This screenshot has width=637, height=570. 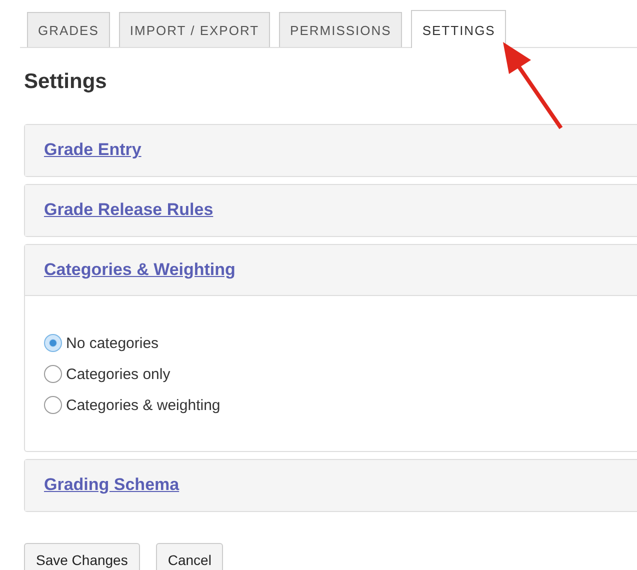 What do you see at coordinates (140, 269) in the screenshot?
I see `panel-title-link: Categories & Weighting` at bounding box center [140, 269].